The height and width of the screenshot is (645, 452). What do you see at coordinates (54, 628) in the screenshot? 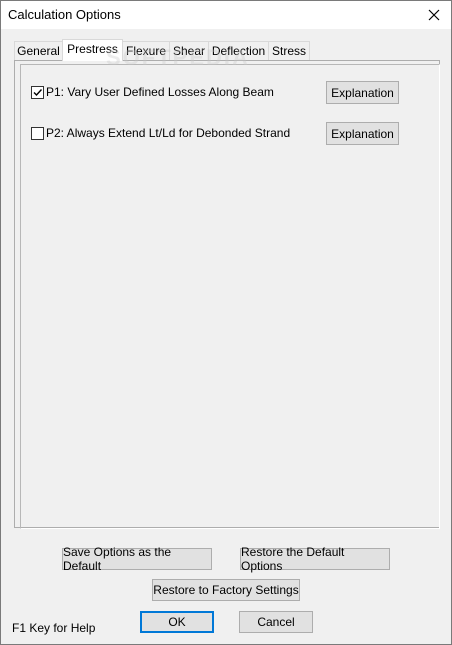
I see `help-hint: F1 Key for Help` at bounding box center [54, 628].